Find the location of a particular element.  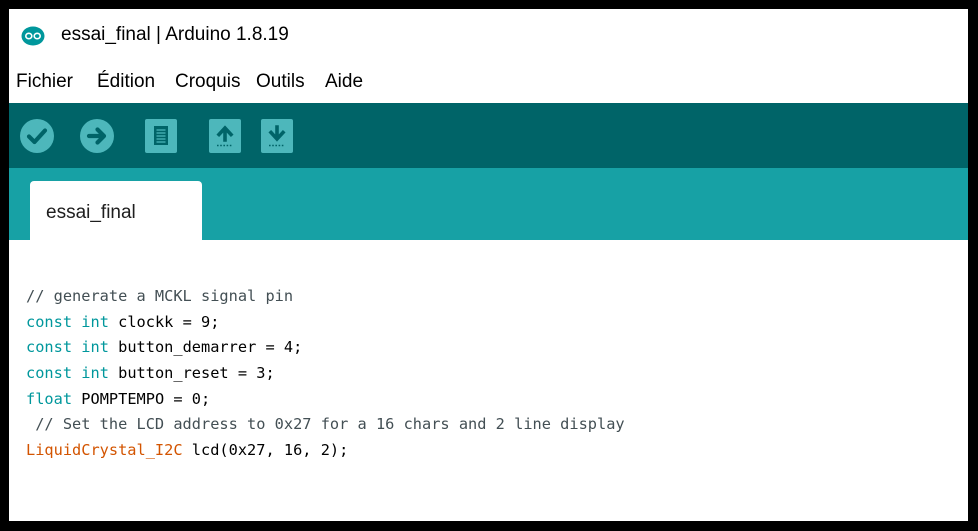

save-button is located at coordinates (277, 136).